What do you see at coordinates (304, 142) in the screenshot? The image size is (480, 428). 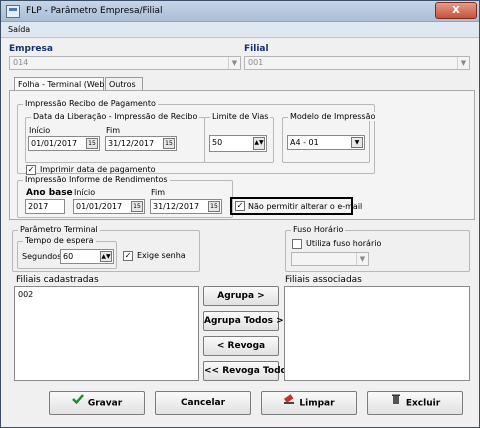 I see `modelo-value: A4 - 01` at bounding box center [304, 142].